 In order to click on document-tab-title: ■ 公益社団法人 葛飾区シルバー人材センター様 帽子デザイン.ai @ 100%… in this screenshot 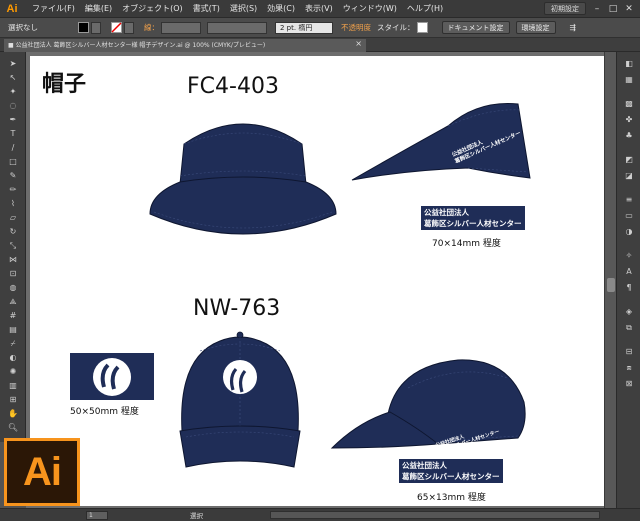, I will do `click(137, 45)`.